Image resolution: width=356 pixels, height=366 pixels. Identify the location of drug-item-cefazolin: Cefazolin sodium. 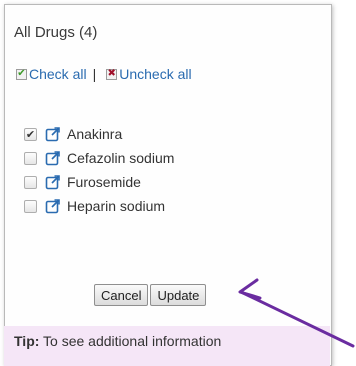
(99, 158).